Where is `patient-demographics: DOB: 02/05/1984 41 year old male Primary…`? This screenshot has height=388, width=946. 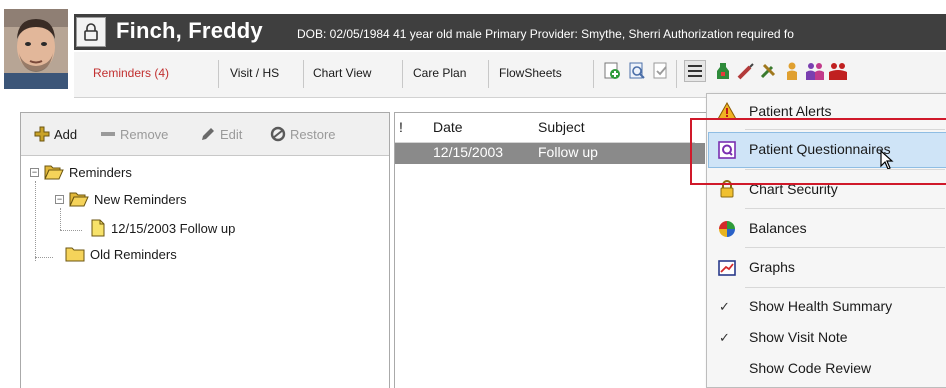 patient-demographics: DOB: 02/05/1984 41 year old male Primary… is located at coordinates (545, 34).